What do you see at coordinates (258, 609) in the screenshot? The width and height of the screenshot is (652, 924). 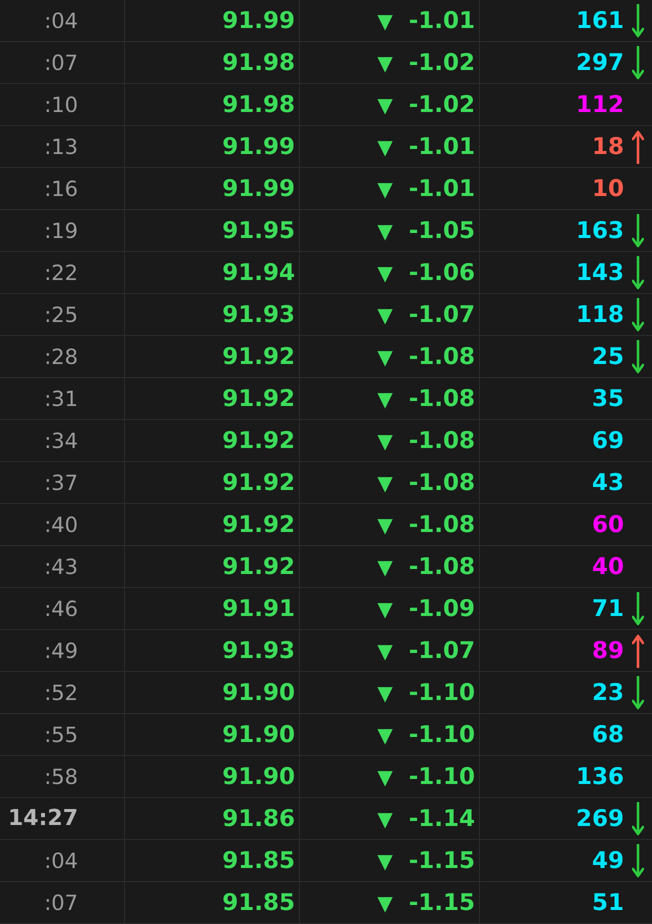 I see `price-cell: 91.91` at bounding box center [258, 609].